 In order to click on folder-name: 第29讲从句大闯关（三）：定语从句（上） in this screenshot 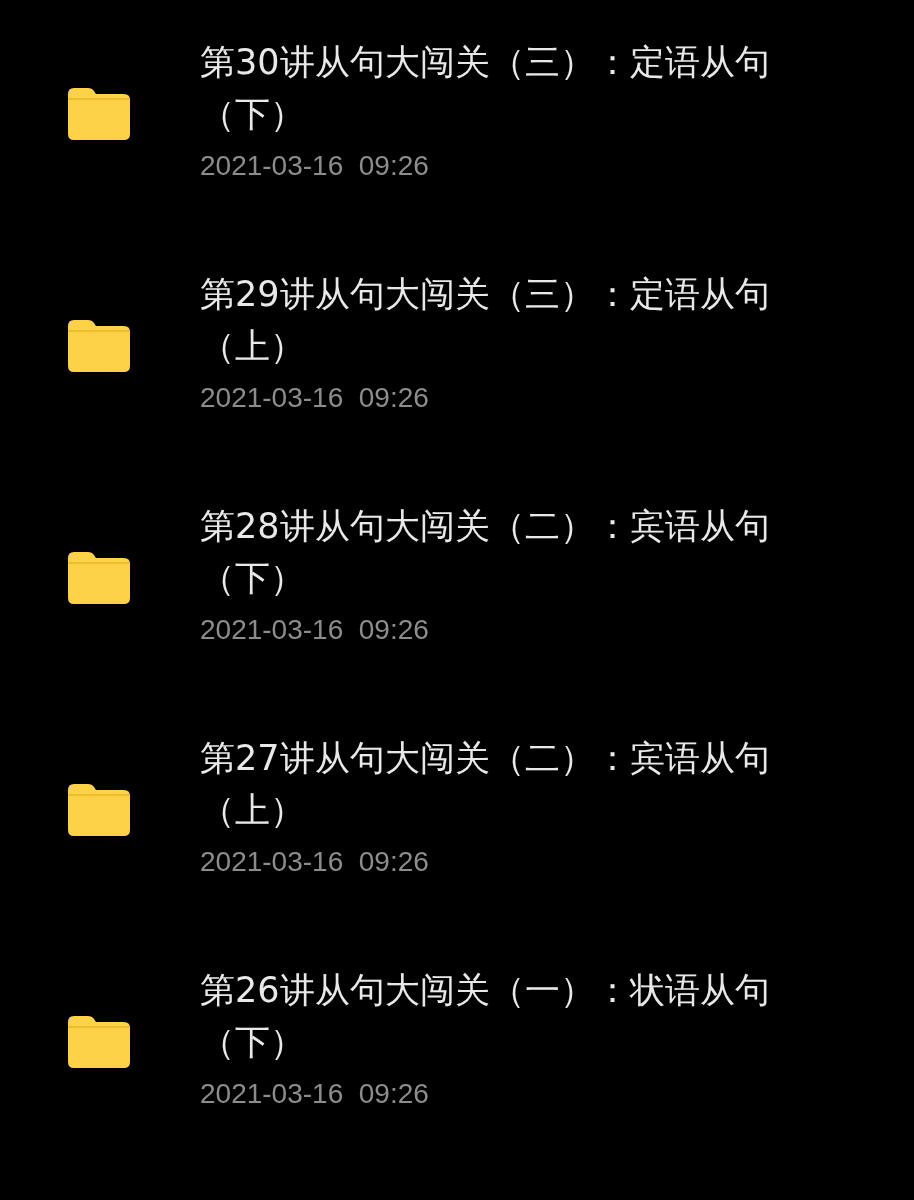, I will do `click(485, 320)`.